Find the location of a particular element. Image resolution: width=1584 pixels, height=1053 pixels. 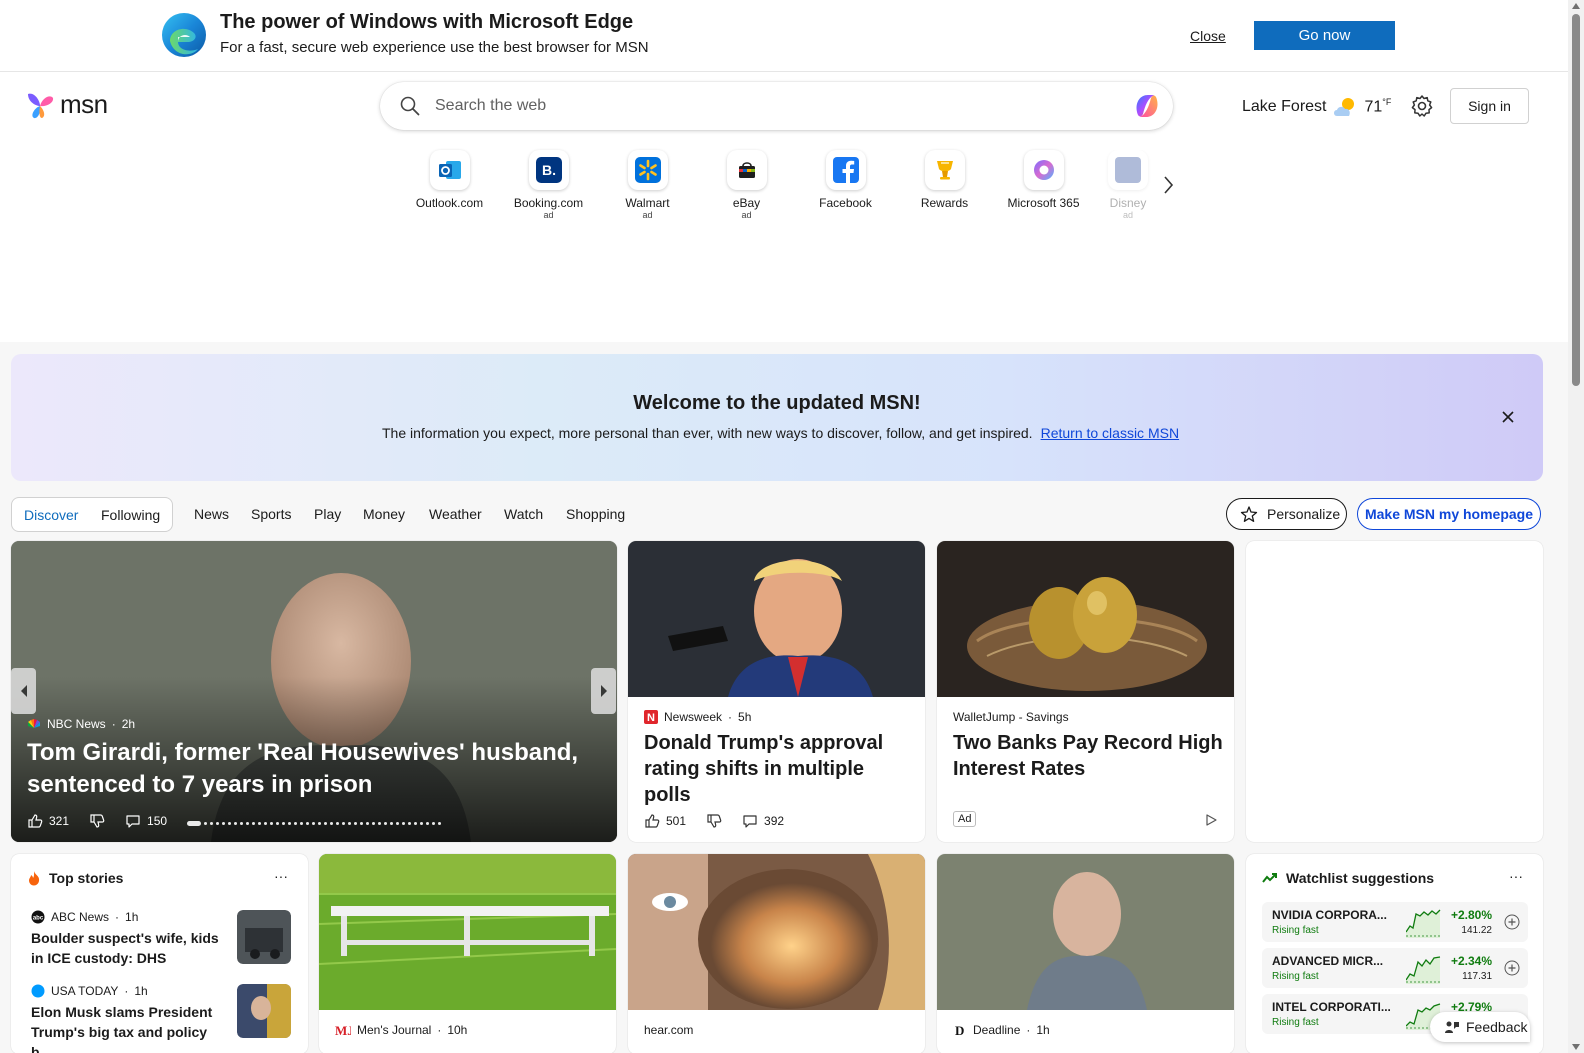

return-classic-link: Return to classic MSN is located at coordinates (1110, 433).